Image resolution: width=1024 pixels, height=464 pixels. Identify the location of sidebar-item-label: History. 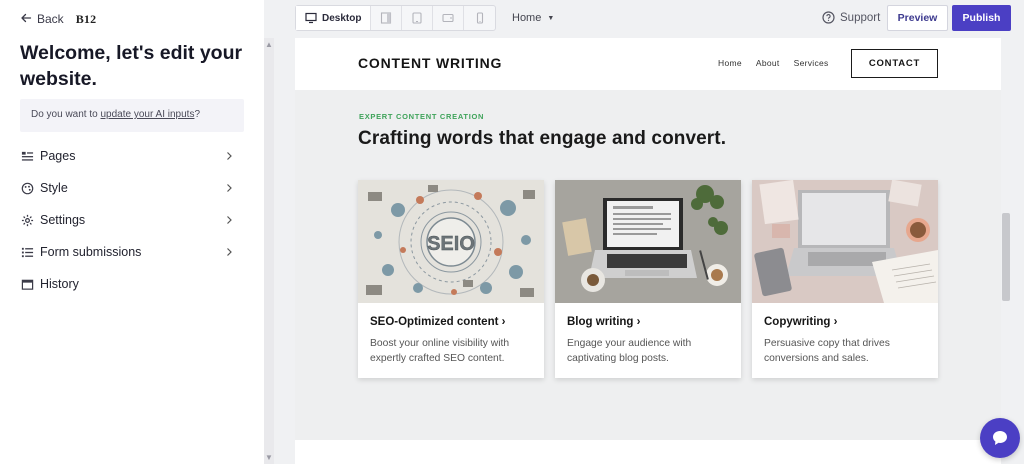
(59, 284).